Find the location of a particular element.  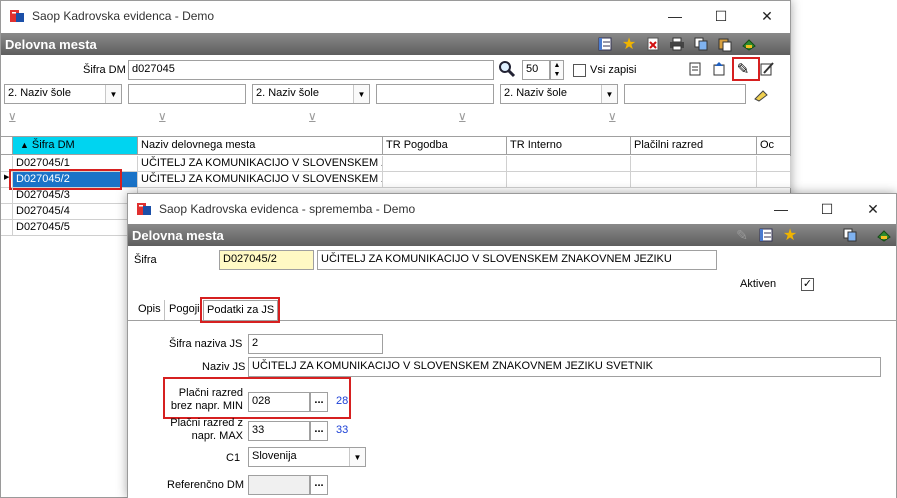

main-window-controls: — ☐ ✕ is located at coordinates (721, 16).